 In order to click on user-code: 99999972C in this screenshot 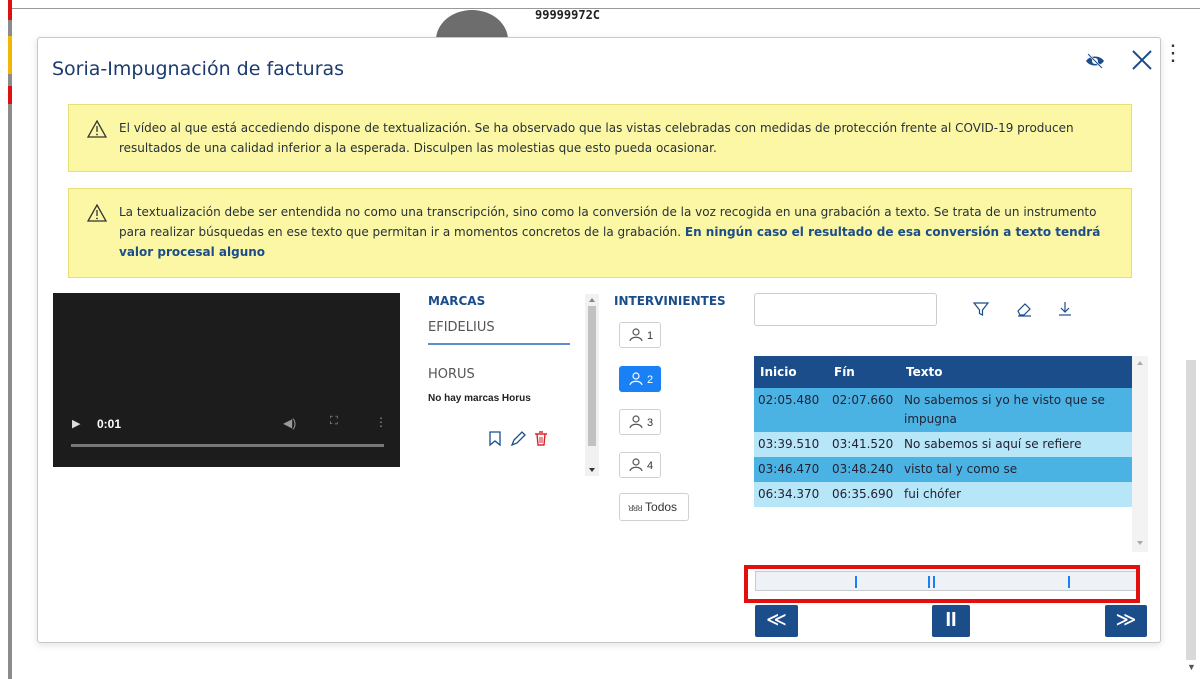, I will do `click(568, 15)`.